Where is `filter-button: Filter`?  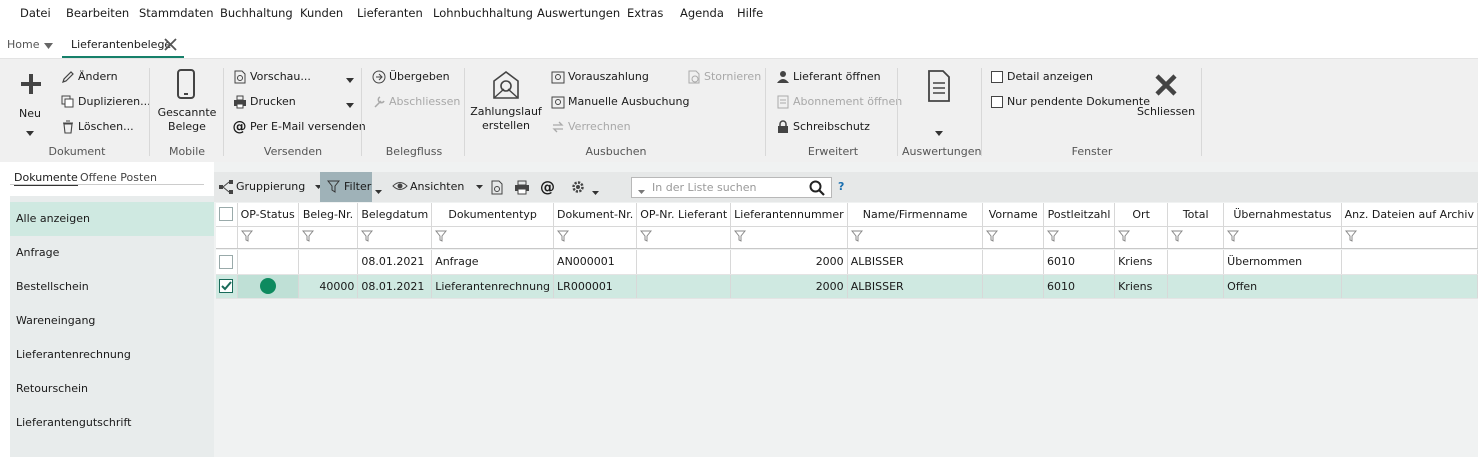
filter-button: Filter is located at coordinates (346, 187).